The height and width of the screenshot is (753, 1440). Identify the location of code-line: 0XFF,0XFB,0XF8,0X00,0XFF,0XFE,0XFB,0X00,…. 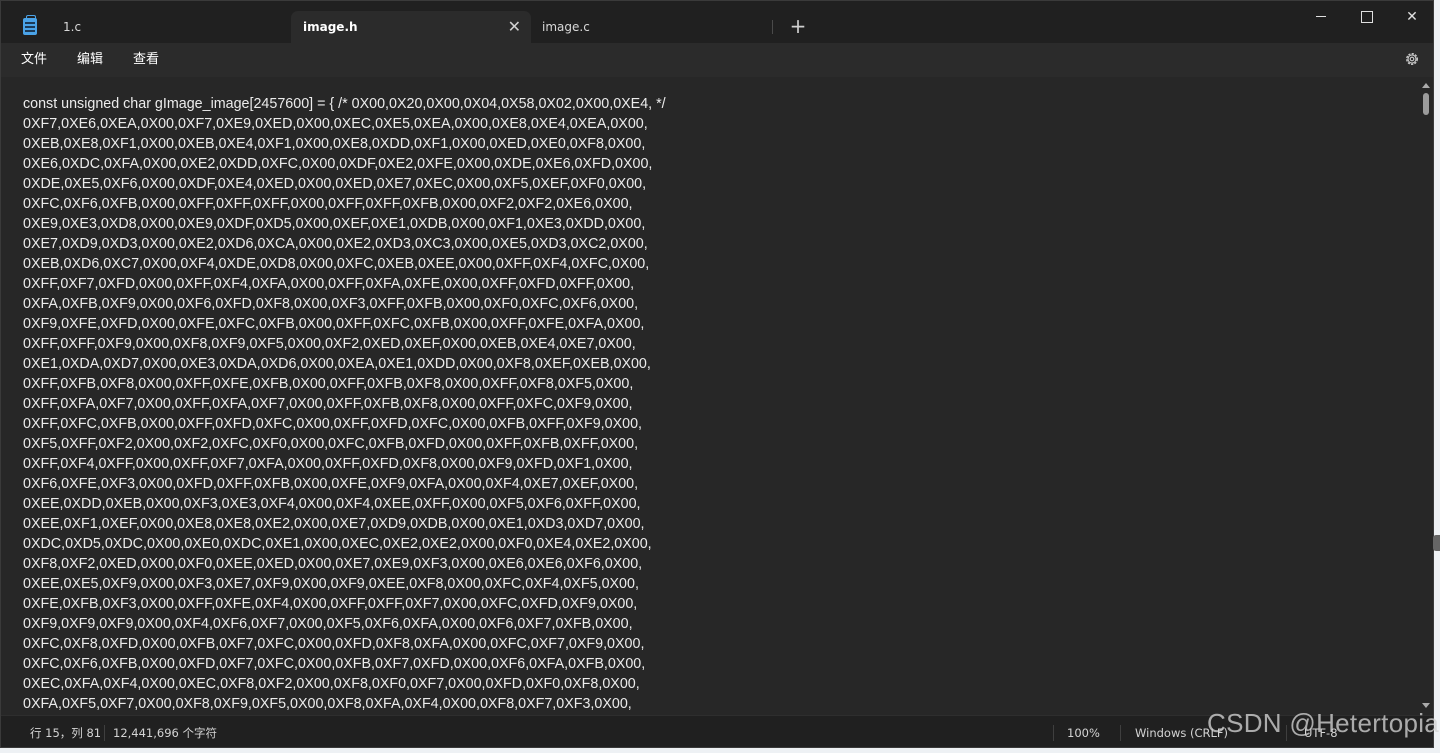
(328, 384).